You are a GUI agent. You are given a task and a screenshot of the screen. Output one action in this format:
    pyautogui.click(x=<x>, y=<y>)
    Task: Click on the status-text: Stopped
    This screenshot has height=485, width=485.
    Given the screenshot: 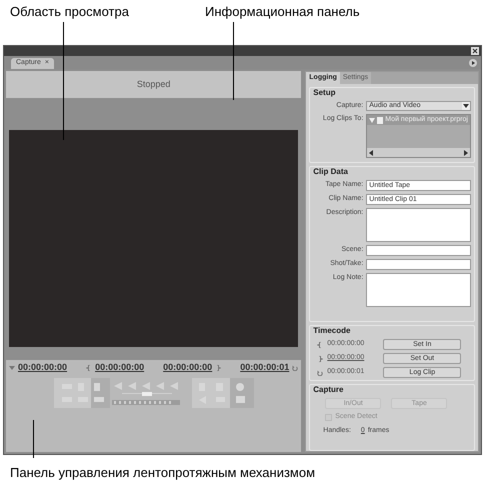 What is the action you would take?
    pyautogui.click(x=153, y=84)
    